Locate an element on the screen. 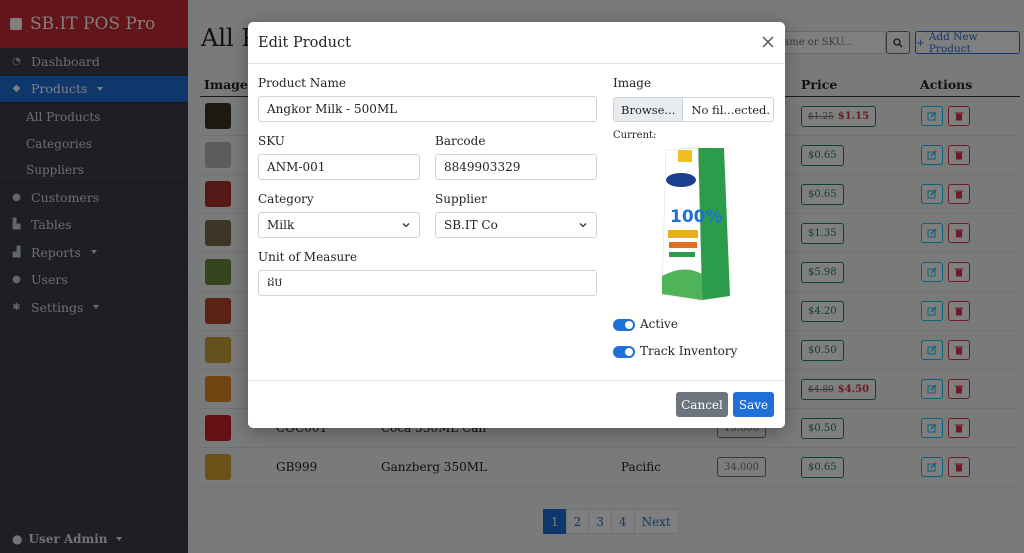 The image size is (1024, 553). save-button: Save is located at coordinates (753, 404).